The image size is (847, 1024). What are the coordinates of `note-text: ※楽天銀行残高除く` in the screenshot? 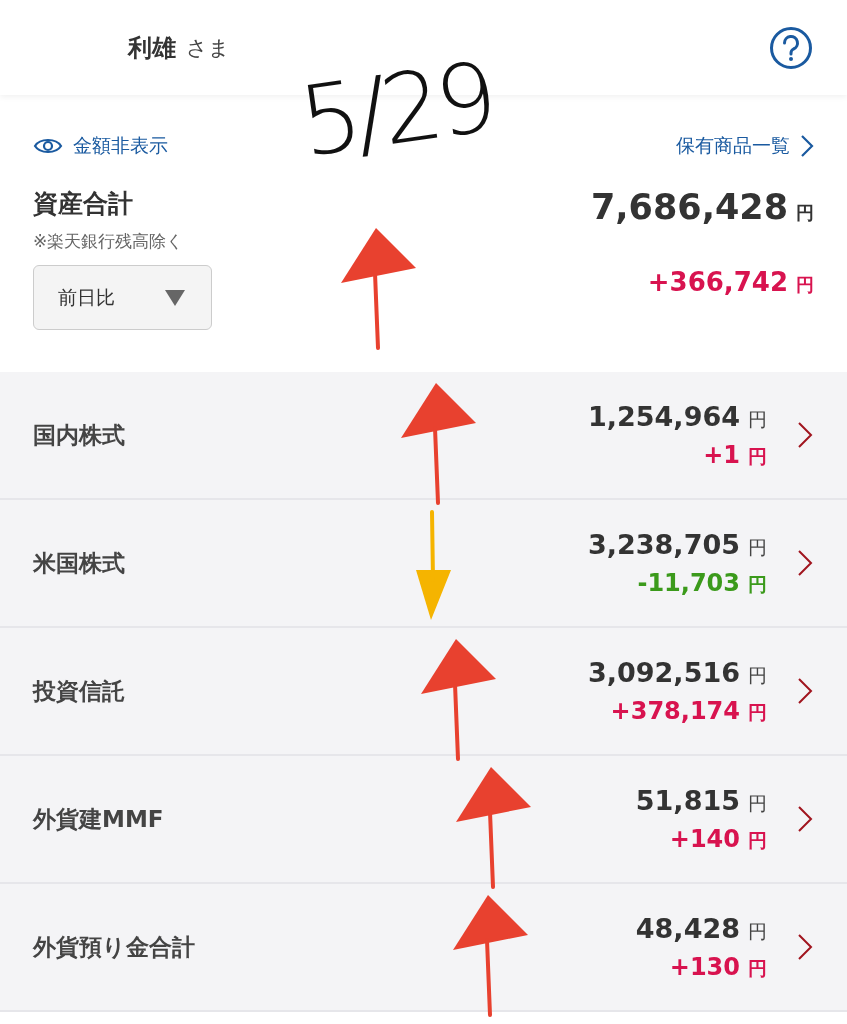 It's located at (109, 241).